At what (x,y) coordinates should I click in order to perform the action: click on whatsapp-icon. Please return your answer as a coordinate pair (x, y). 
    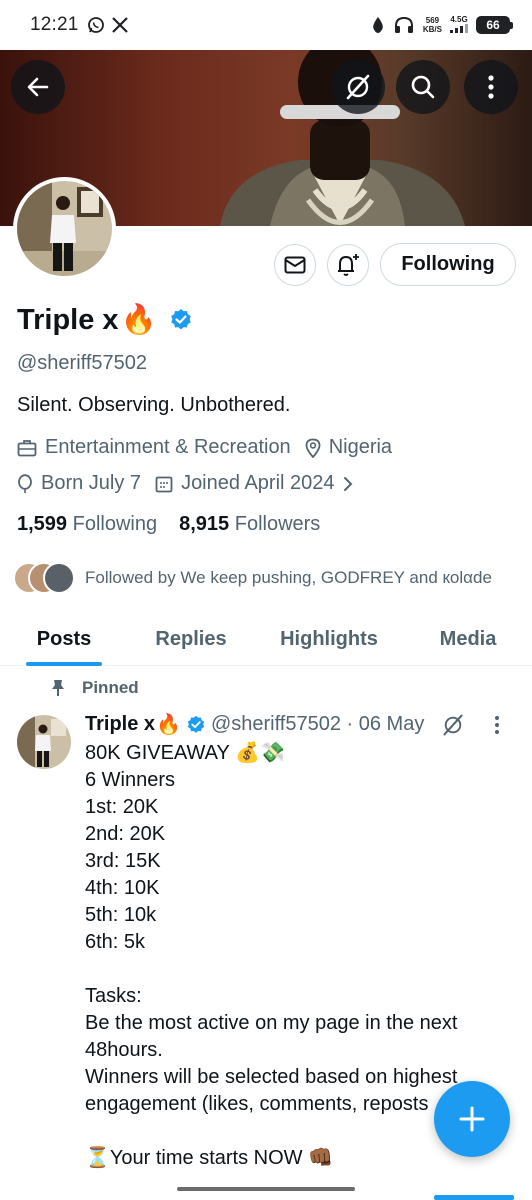
    Looking at the image, I should click on (95, 25).